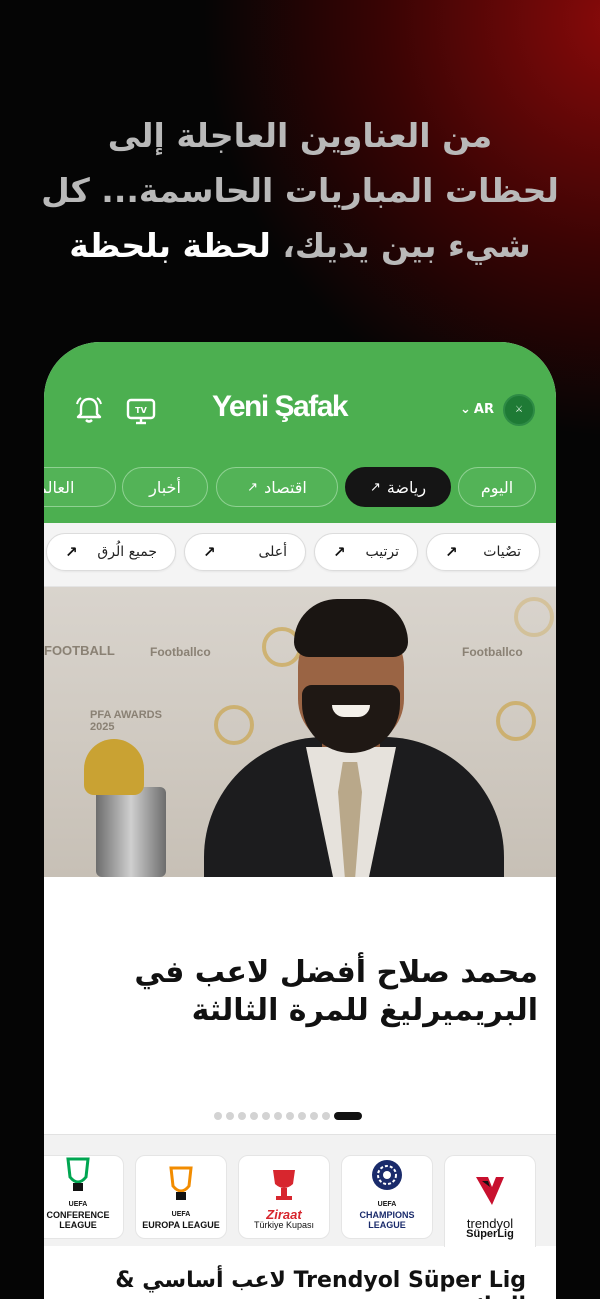 This screenshot has height=1299, width=600. I want to click on chevron-down-icon: ⌄, so click(465, 409).